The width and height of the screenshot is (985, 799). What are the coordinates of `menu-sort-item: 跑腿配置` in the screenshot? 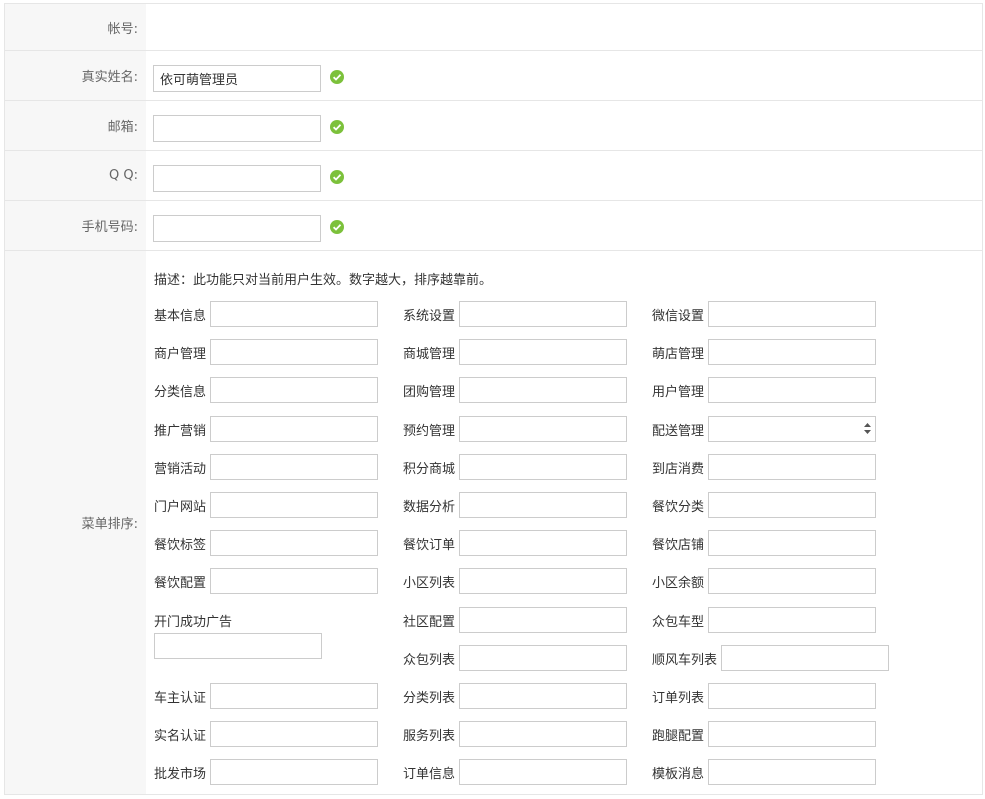 It's located at (772, 734).